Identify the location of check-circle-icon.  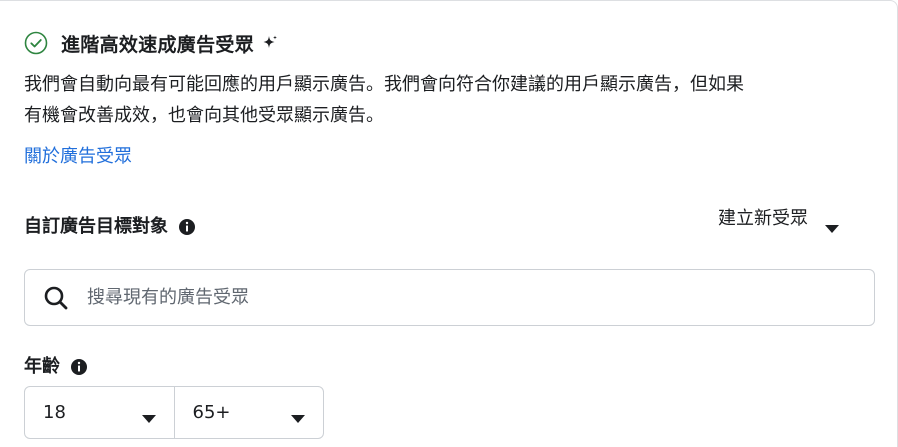
(36, 43).